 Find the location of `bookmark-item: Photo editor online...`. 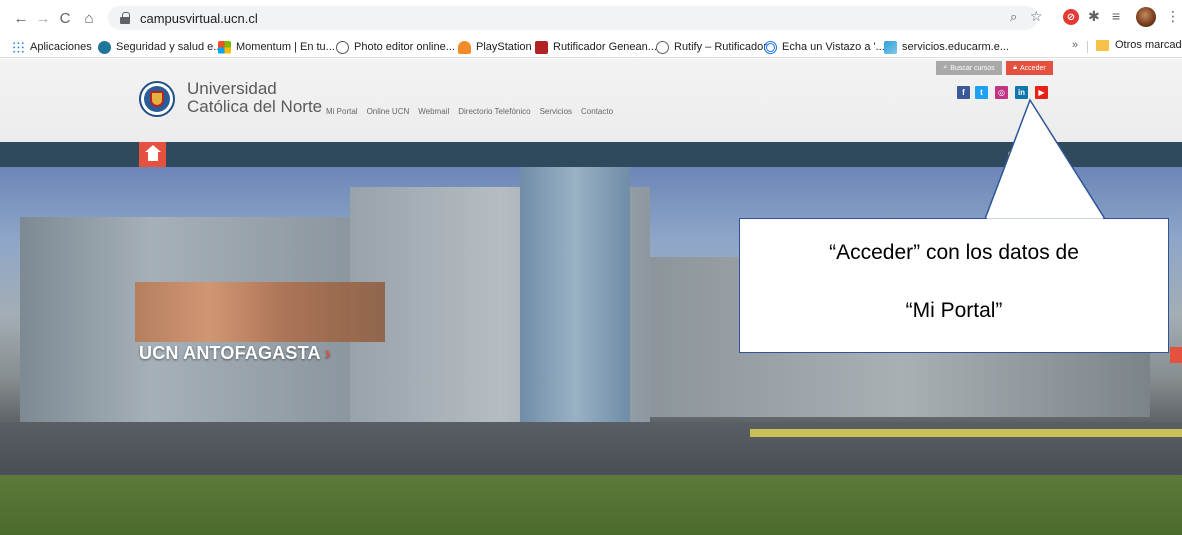

bookmark-item: Photo editor online... is located at coordinates (395, 47).